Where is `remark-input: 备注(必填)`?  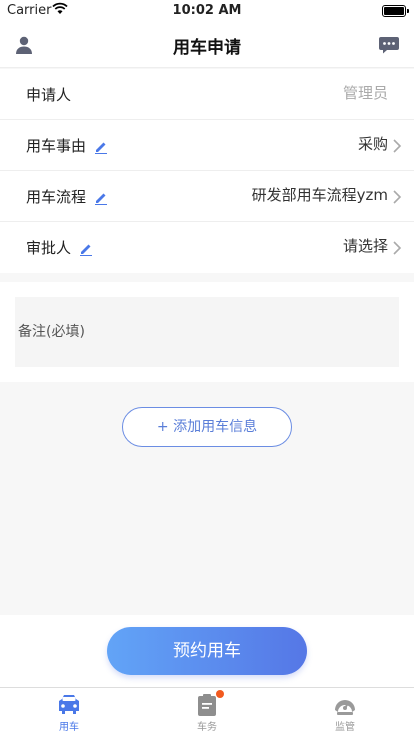 remark-input: 备注(必填) is located at coordinates (207, 332).